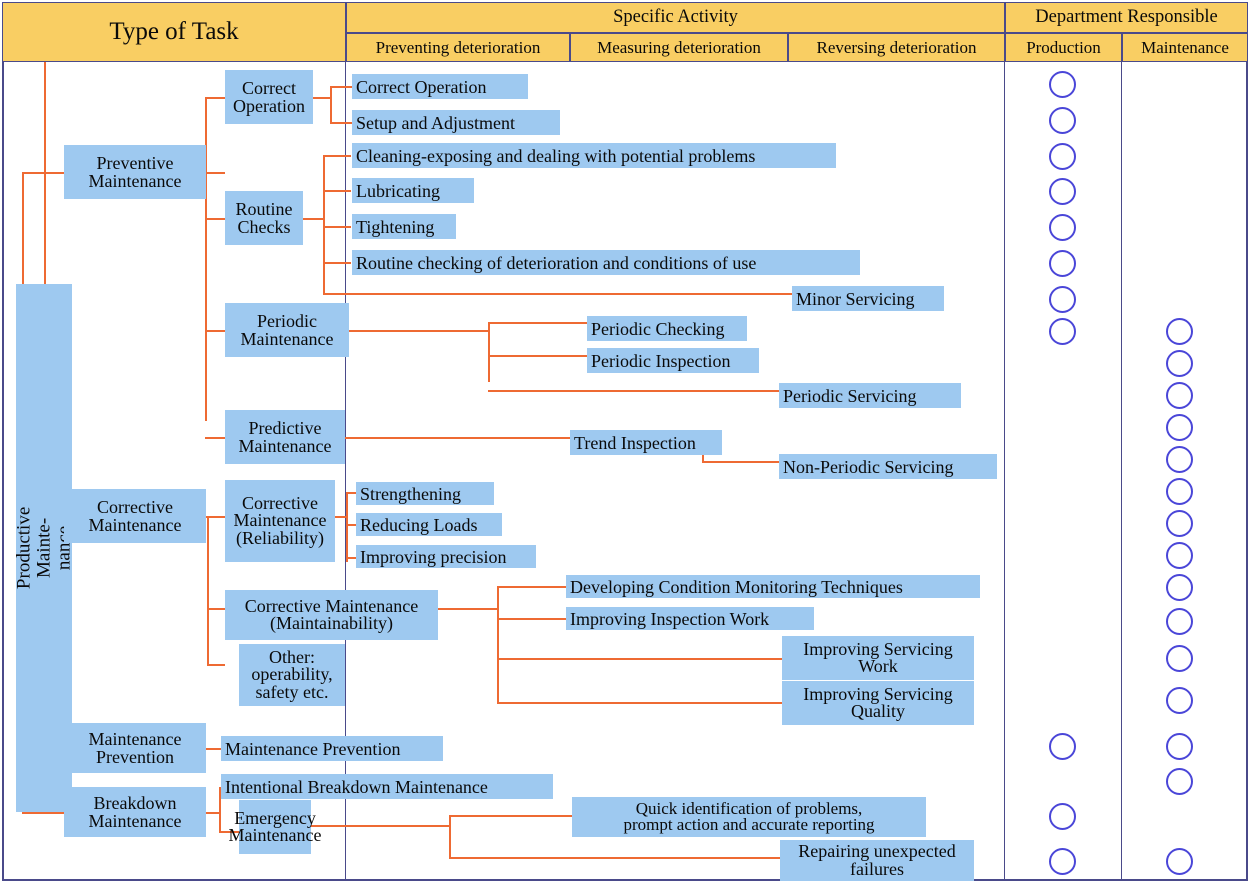 Image resolution: width=1250 pixels, height=883 pixels. I want to click on activity-periodic-checking: Periodic Checking, so click(667, 328).